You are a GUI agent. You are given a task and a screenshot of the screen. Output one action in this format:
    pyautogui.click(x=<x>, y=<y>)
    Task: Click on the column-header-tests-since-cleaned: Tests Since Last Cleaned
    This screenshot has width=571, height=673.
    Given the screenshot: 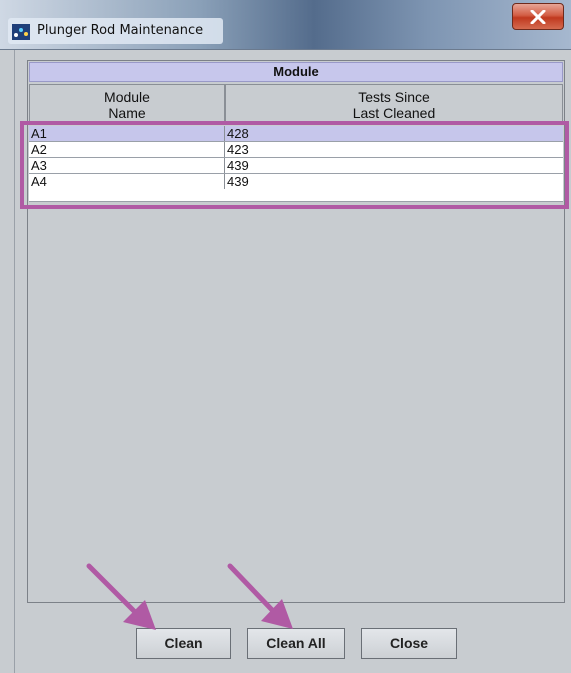 What is the action you would take?
    pyautogui.click(x=394, y=103)
    